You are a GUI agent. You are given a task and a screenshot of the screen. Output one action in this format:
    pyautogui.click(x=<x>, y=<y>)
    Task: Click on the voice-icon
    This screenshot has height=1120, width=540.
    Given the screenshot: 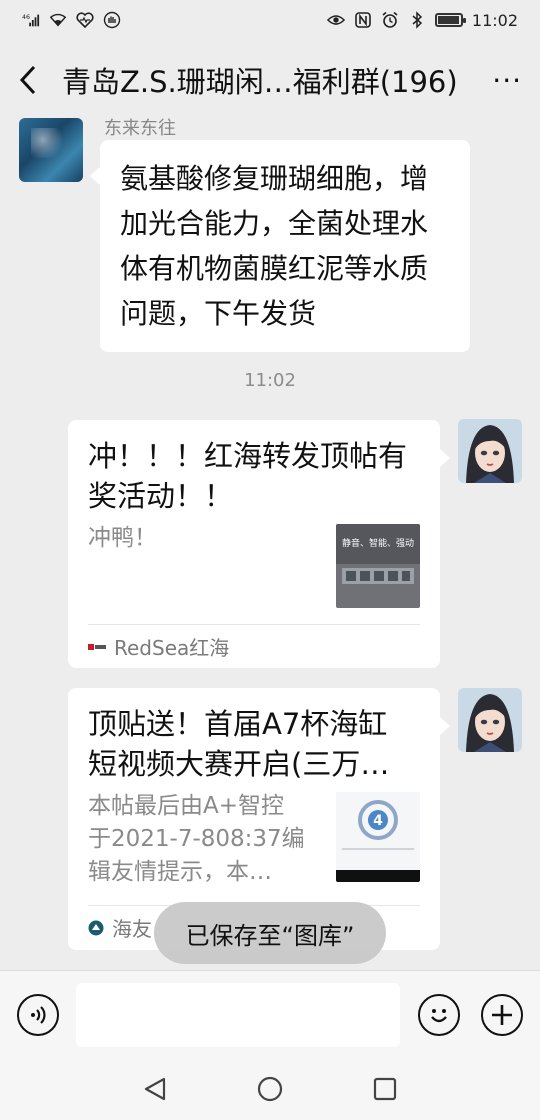 What is the action you would take?
    pyautogui.click(x=38, y=1015)
    